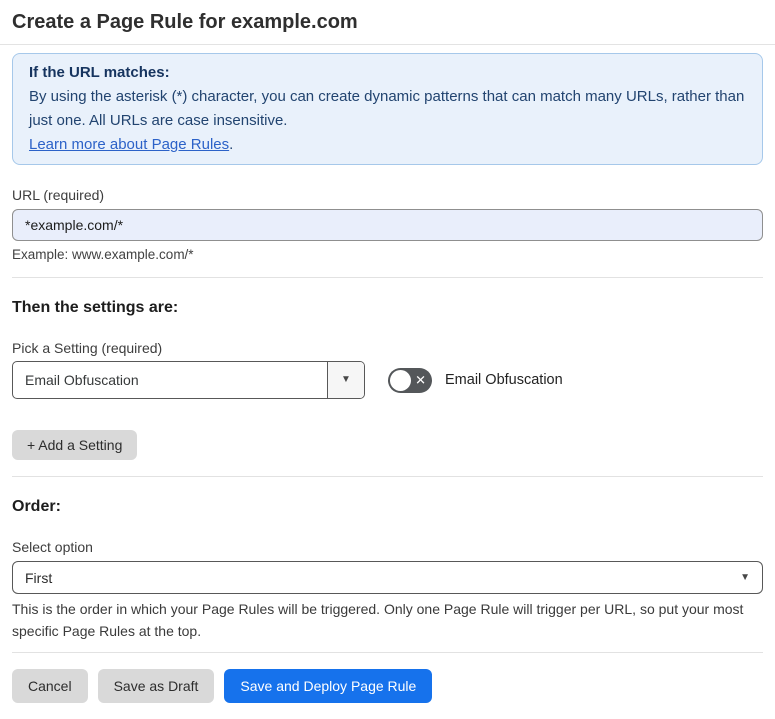 This screenshot has height=719, width=775. What do you see at coordinates (400, 380) in the screenshot?
I see `toggle-knob` at bounding box center [400, 380].